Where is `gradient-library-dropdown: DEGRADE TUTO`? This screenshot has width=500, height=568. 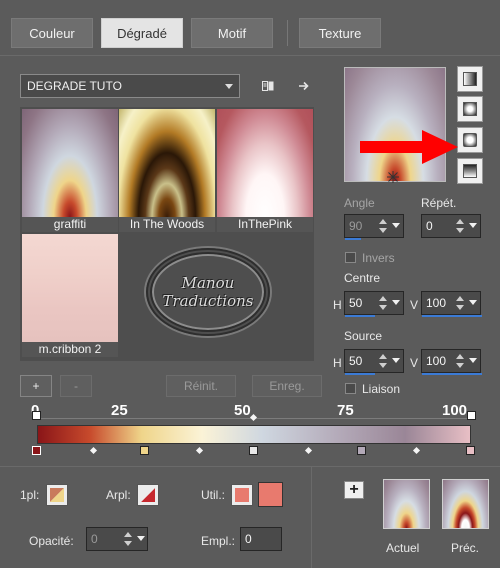
gradient-library-dropdown: DEGRADE TUTO is located at coordinates (130, 86).